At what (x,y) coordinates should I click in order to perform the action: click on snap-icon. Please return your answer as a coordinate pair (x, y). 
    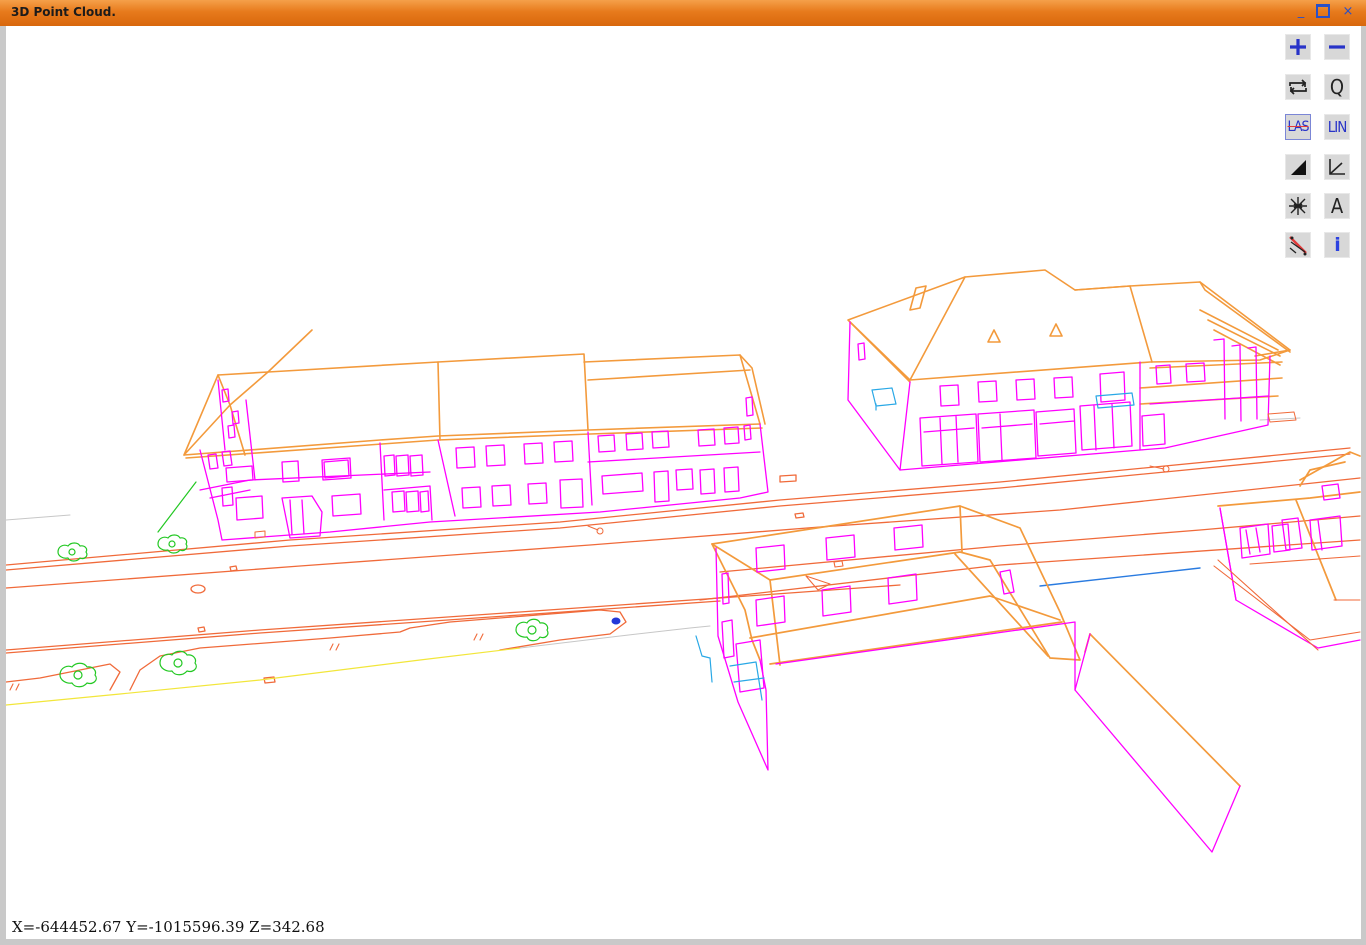
    Looking at the image, I should click on (1298, 206).